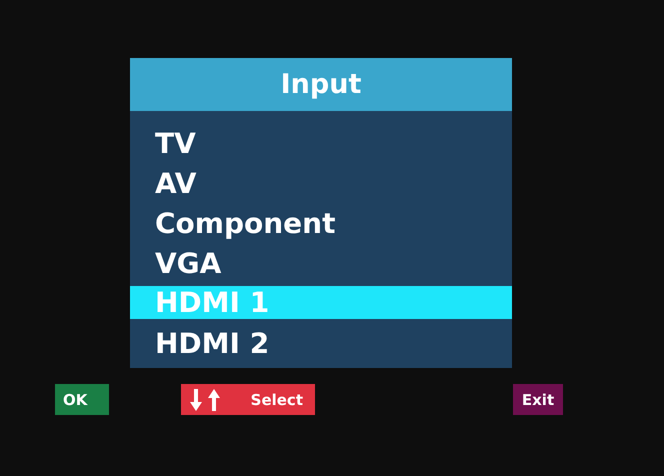 The height and width of the screenshot is (476, 664). I want to click on input-option: AV, so click(321, 183).